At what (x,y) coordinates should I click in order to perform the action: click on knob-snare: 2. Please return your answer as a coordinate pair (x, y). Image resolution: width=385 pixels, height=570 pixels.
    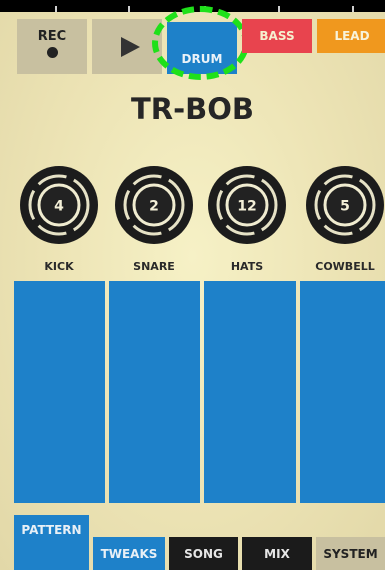
    Looking at the image, I should click on (154, 205).